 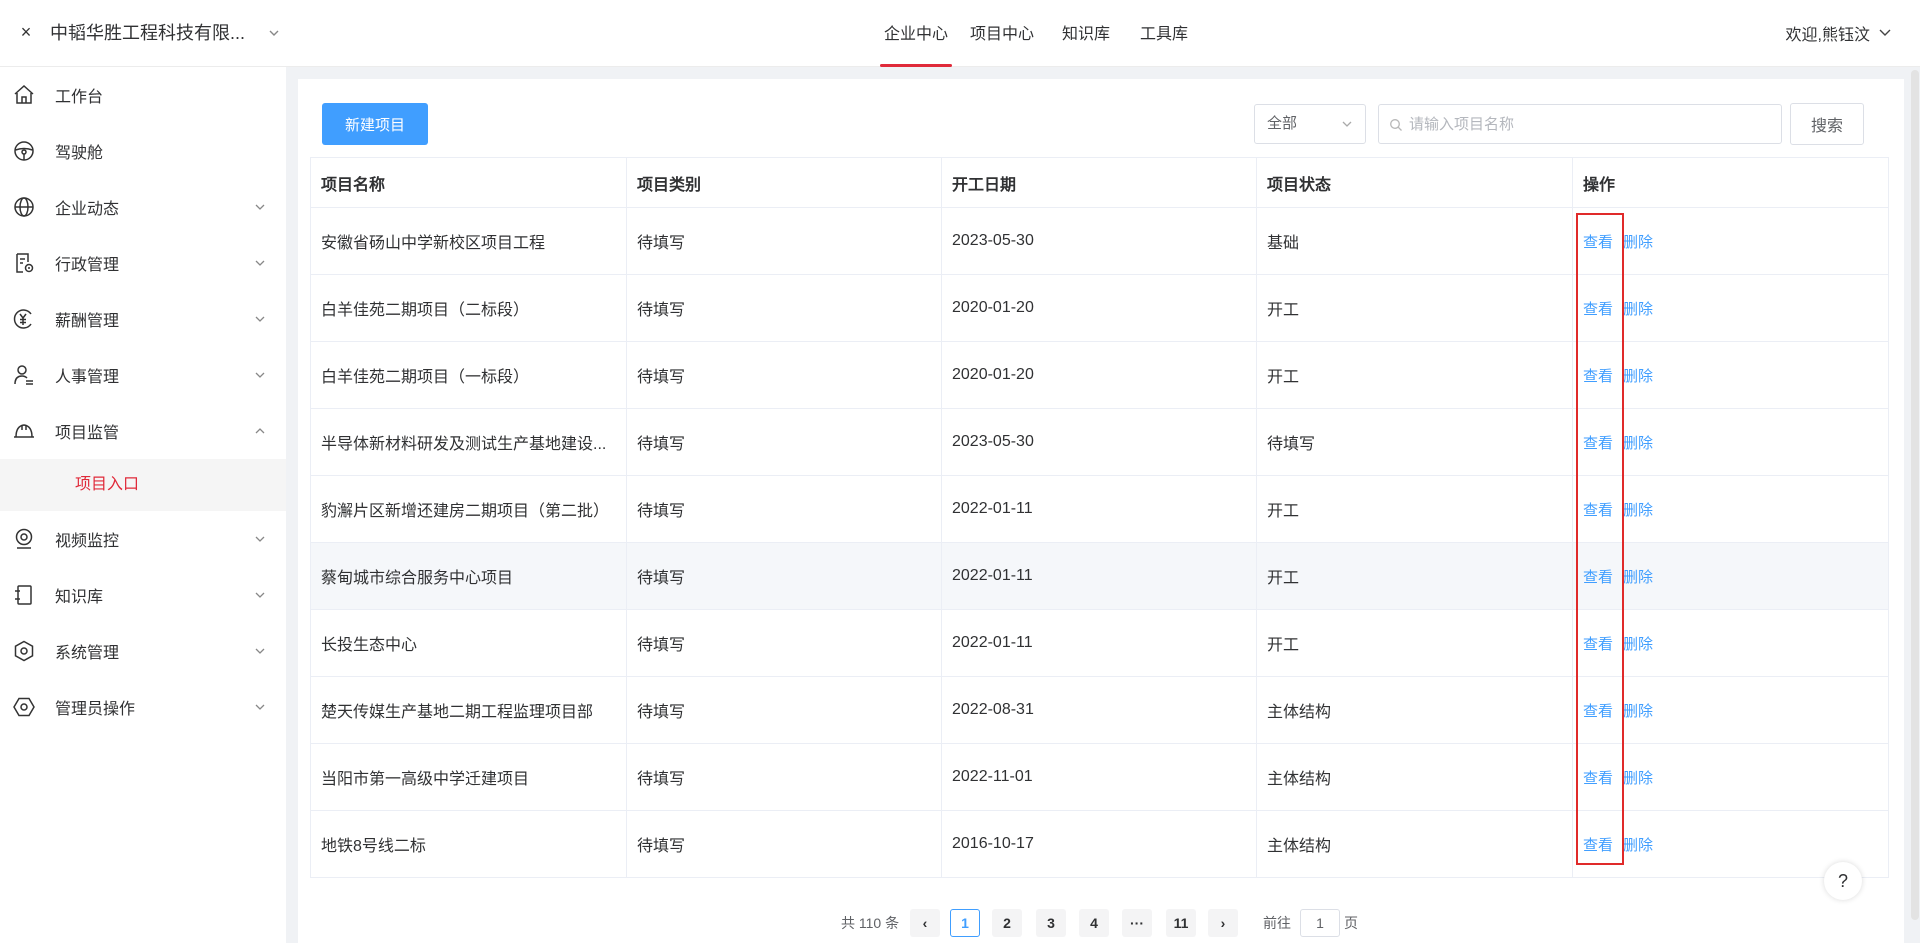 What do you see at coordinates (1164, 33) in the screenshot?
I see `top-nav-tab-4: 工具库` at bounding box center [1164, 33].